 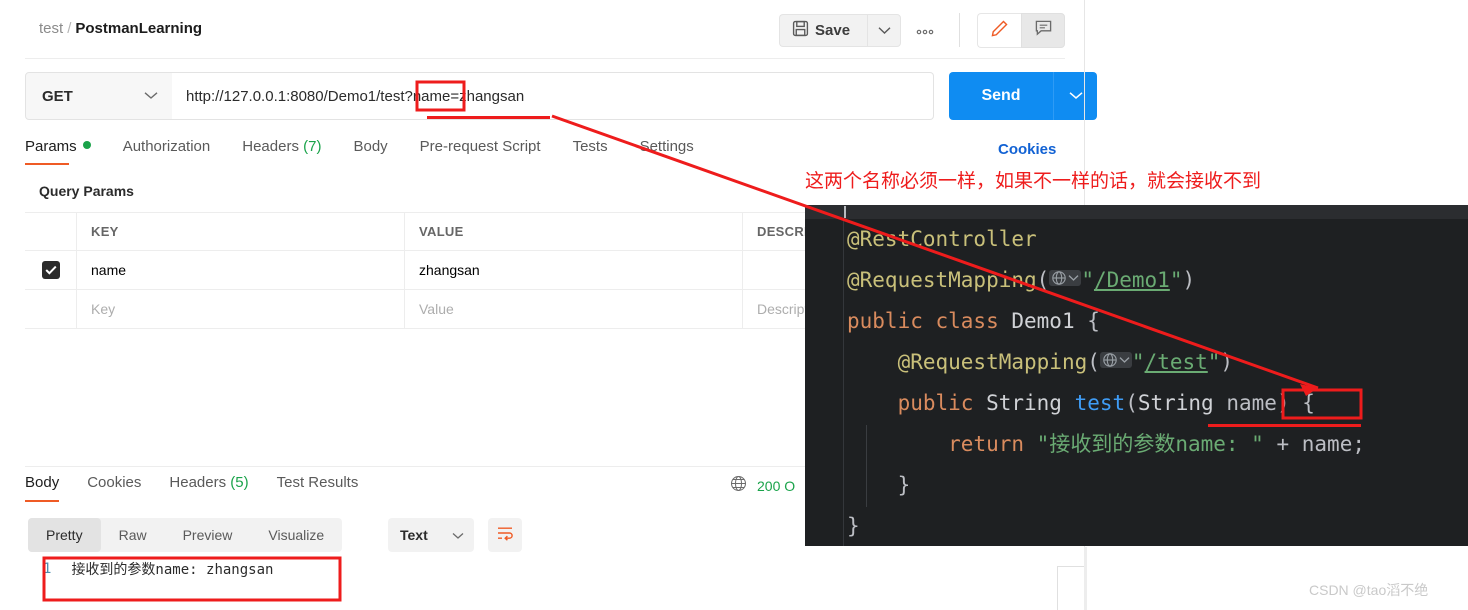 What do you see at coordinates (999, 30) in the screenshot?
I see `edit-button` at bounding box center [999, 30].